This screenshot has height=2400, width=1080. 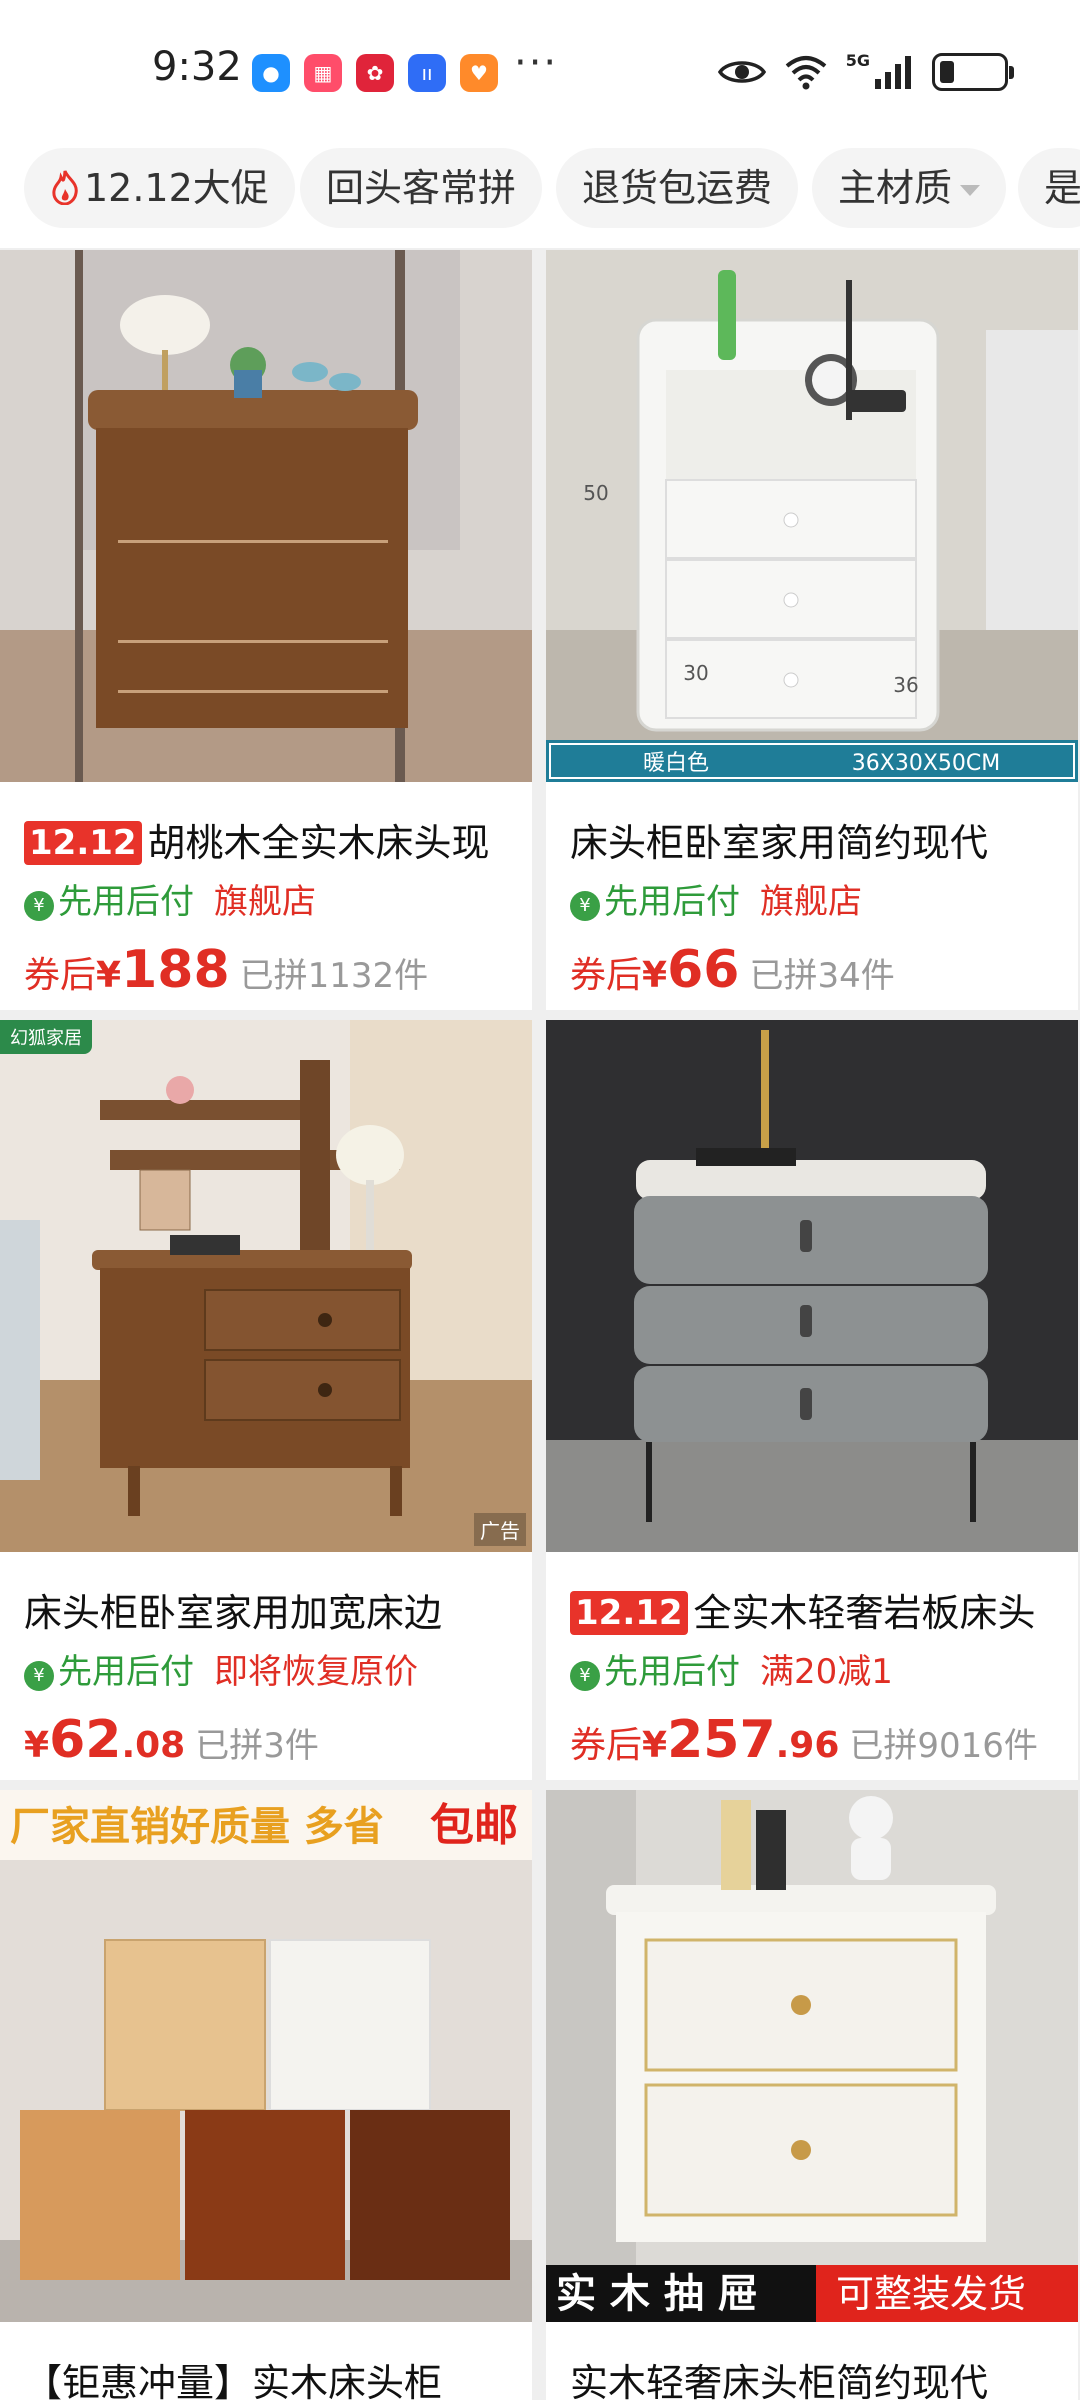 I want to click on banner-highlight: 包邮, so click(x=474, y=1825).